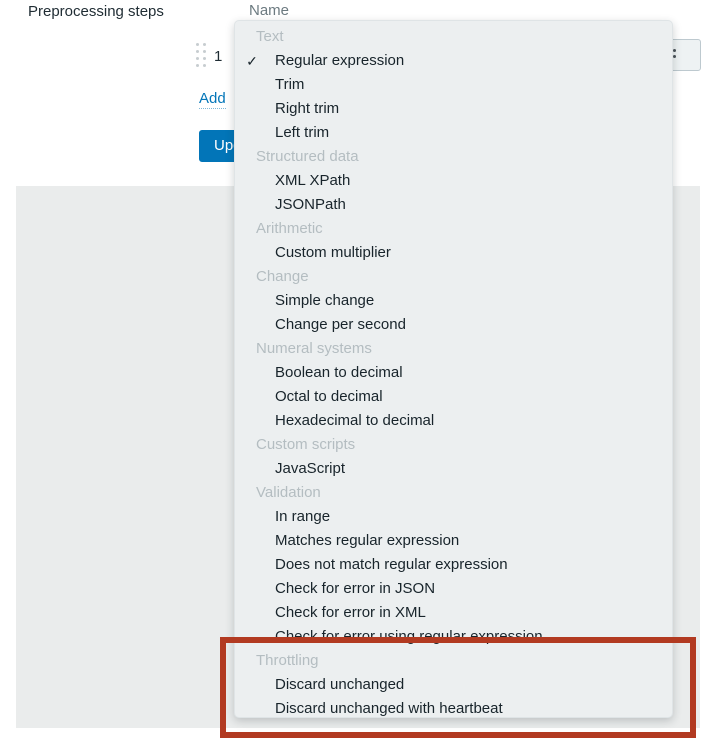  Describe the element at coordinates (453, 613) in the screenshot. I see `menu-item: Check for error in XML` at that location.